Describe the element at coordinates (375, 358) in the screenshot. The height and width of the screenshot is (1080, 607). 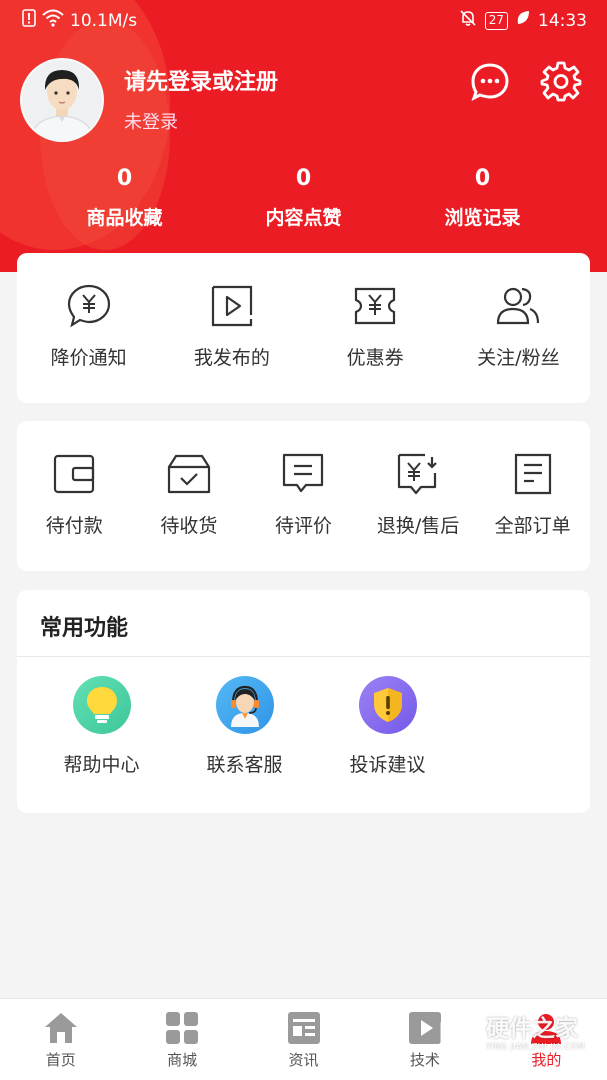
I see `quick-link-label: 优惠券` at that location.